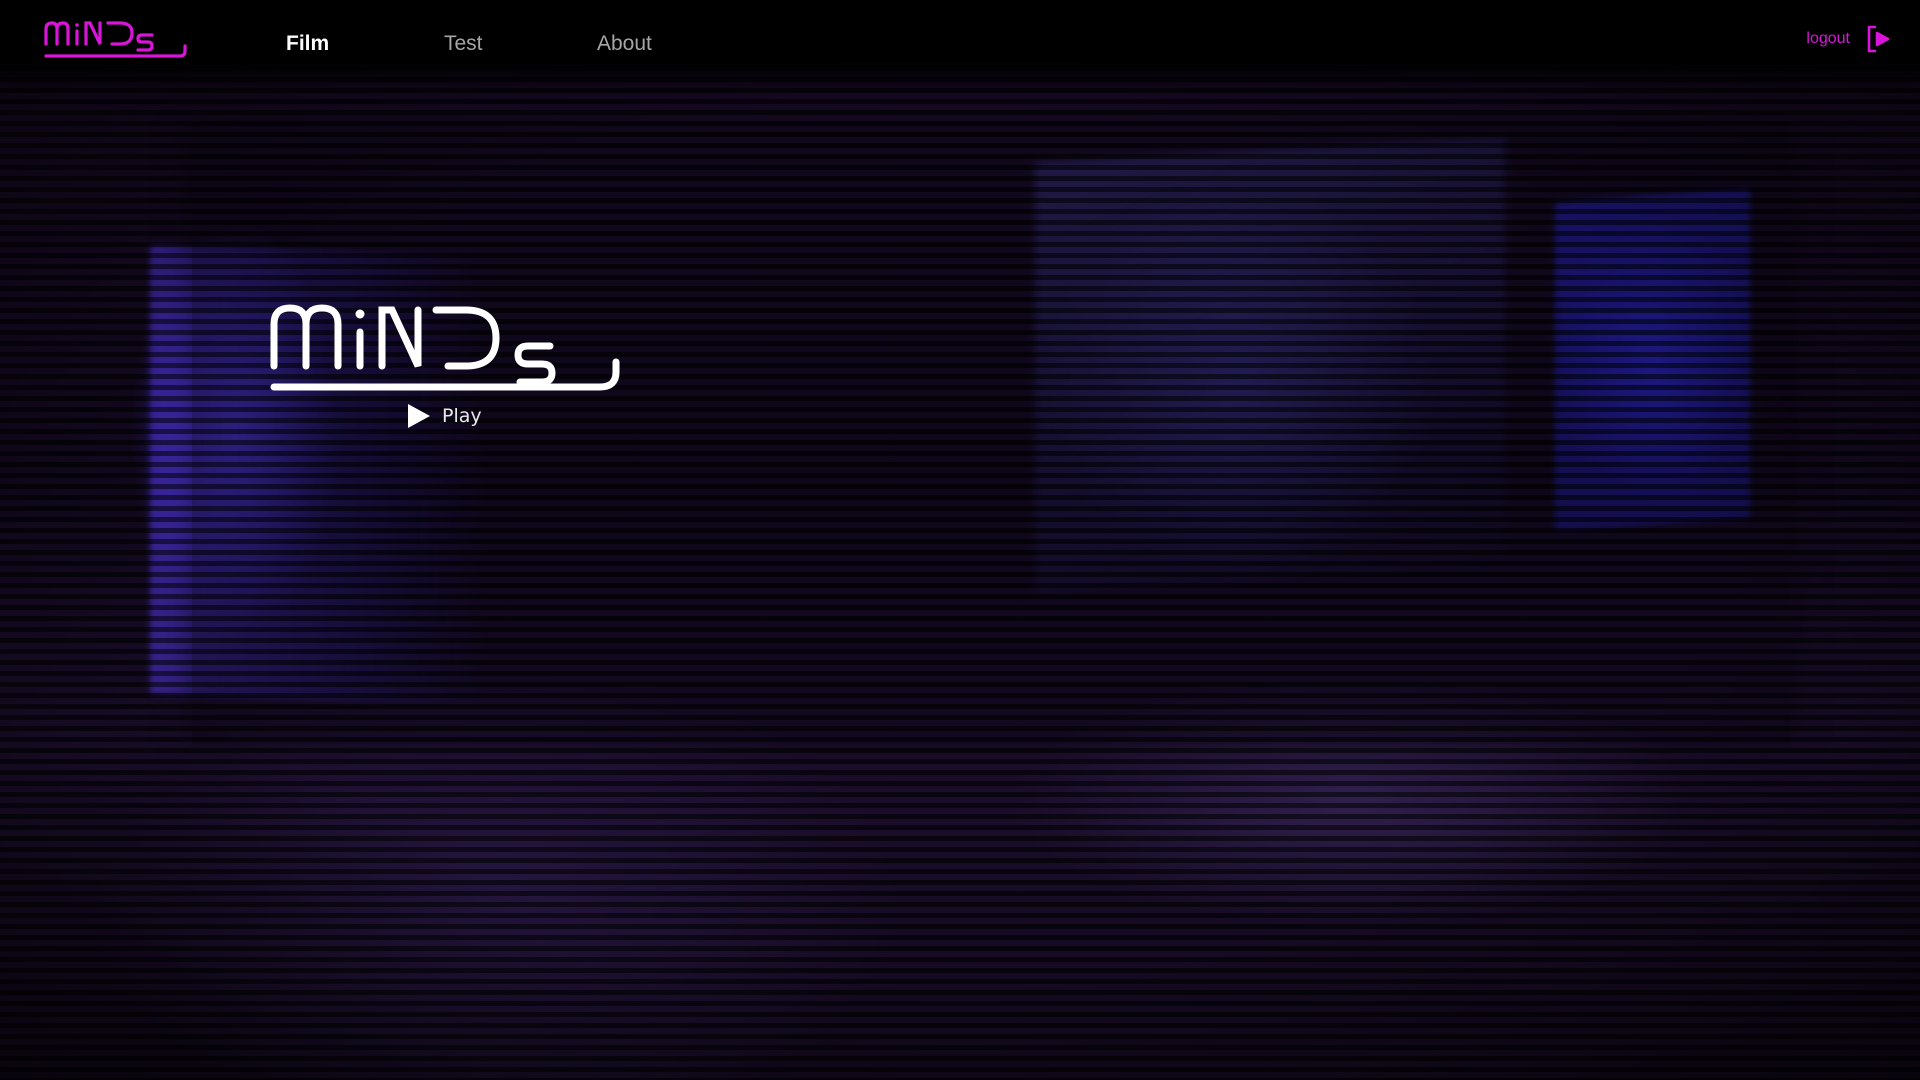  I want to click on play-triangle-icon, so click(419, 416).